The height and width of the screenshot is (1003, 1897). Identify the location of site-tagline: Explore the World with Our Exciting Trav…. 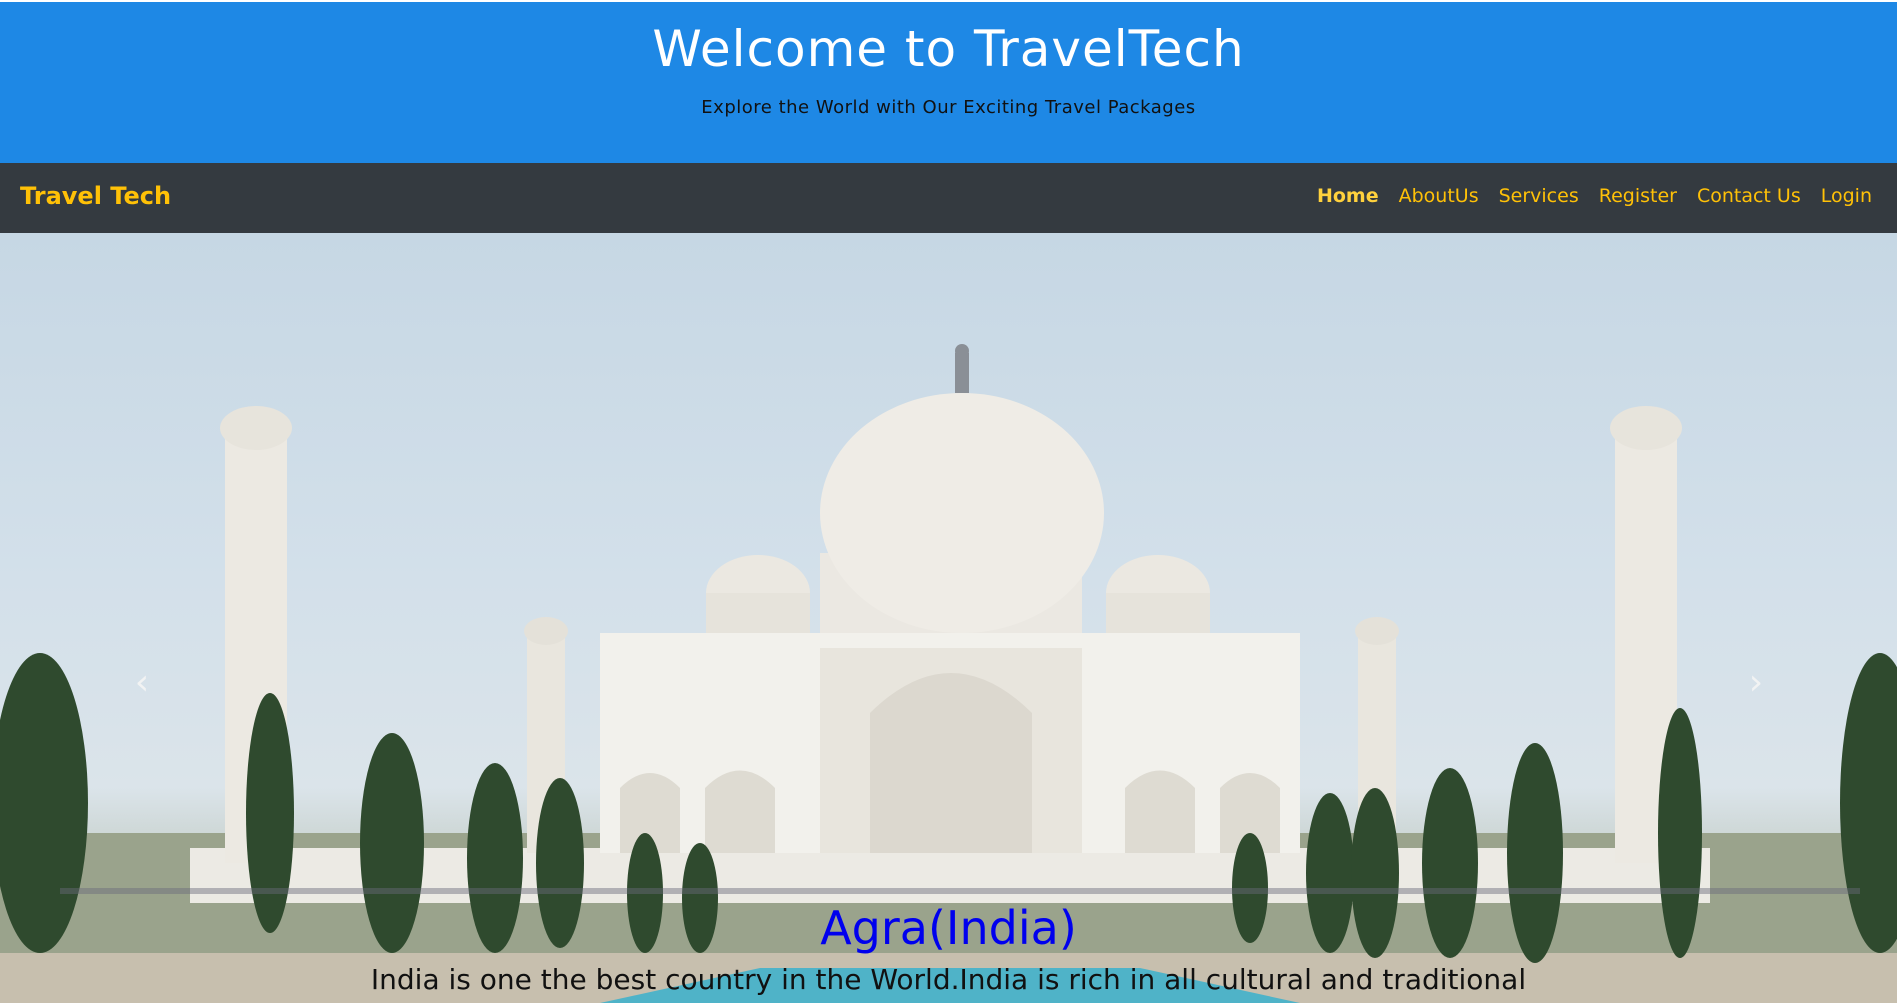
(948, 107).